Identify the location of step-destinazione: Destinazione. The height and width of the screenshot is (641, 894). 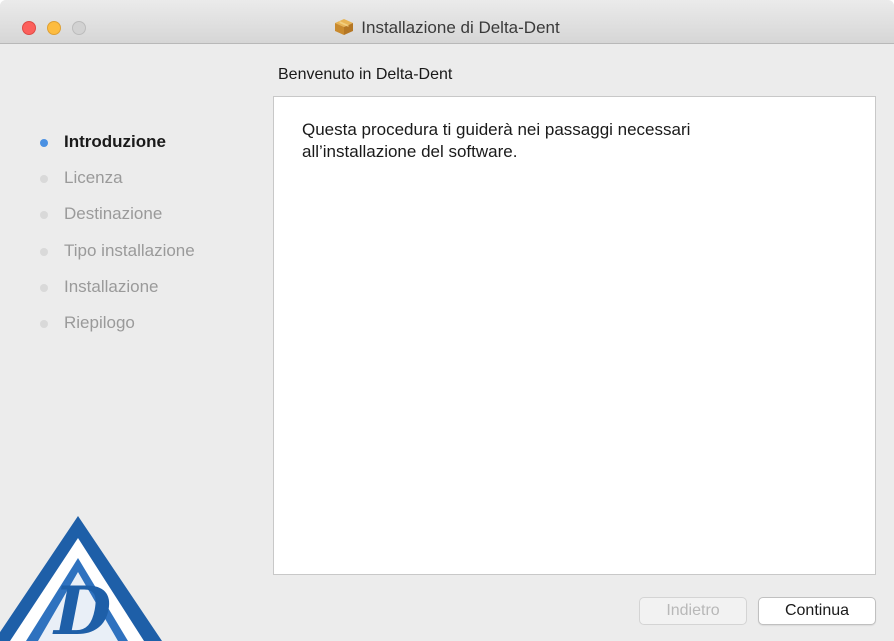
(115, 219).